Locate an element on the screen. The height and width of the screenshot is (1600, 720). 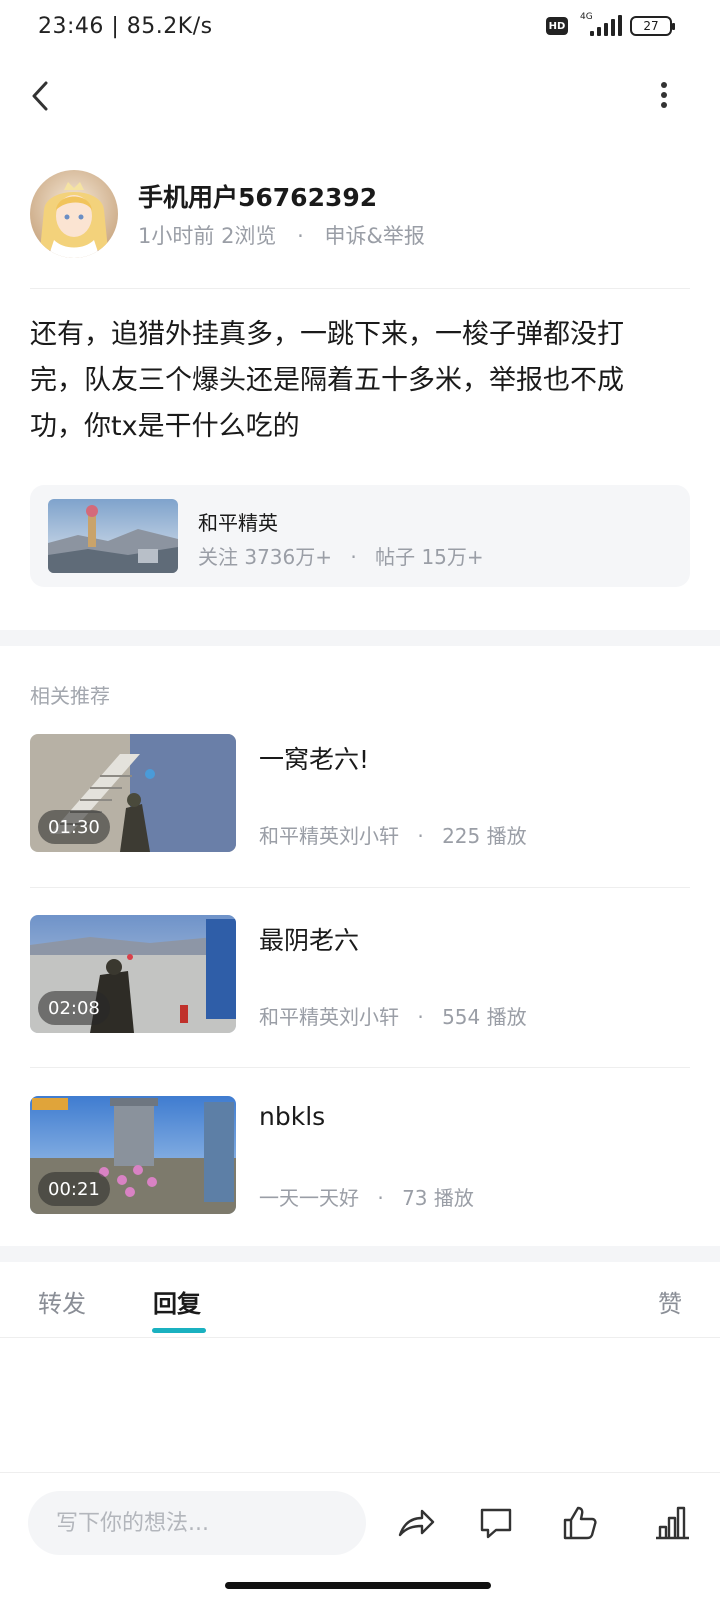
author-header: 手机用户56762392 1小时前 2浏览 · 申诉&举报 is located at coordinates (360, 214).